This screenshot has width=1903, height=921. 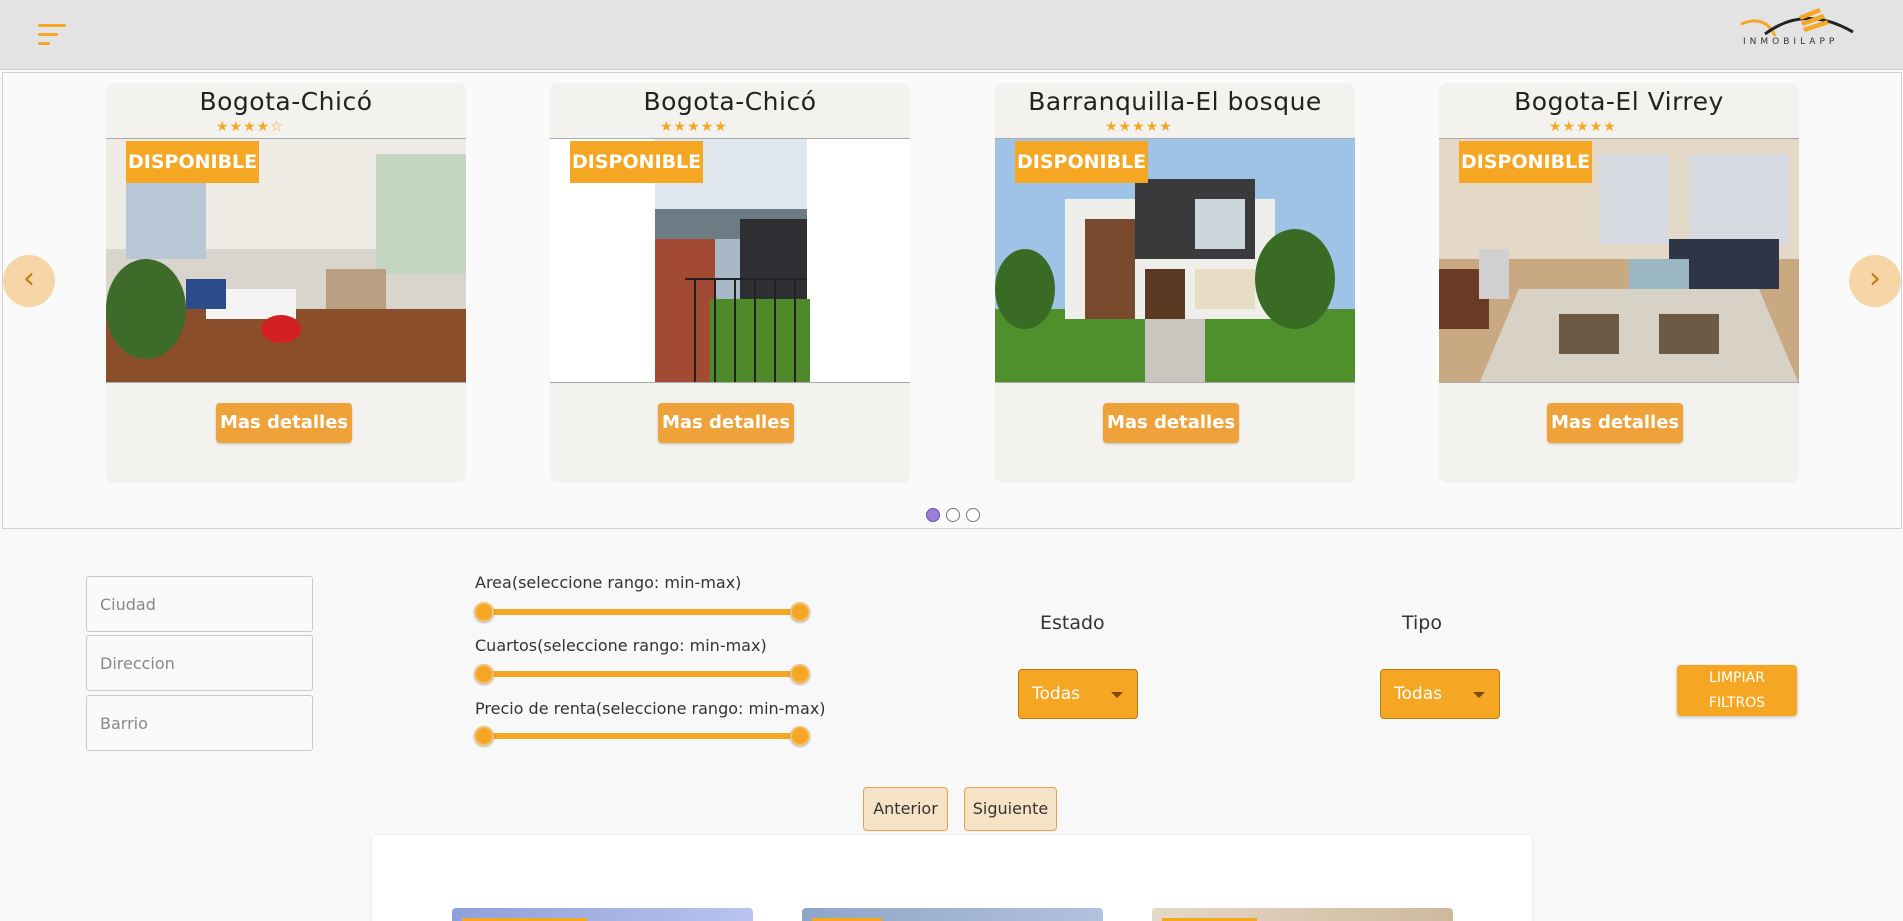 What do you see at coordinates (1737, 703) in the screenshot?
I see `clear-filters-label-line2: FILTROS` at bounding box center [1737, 703].